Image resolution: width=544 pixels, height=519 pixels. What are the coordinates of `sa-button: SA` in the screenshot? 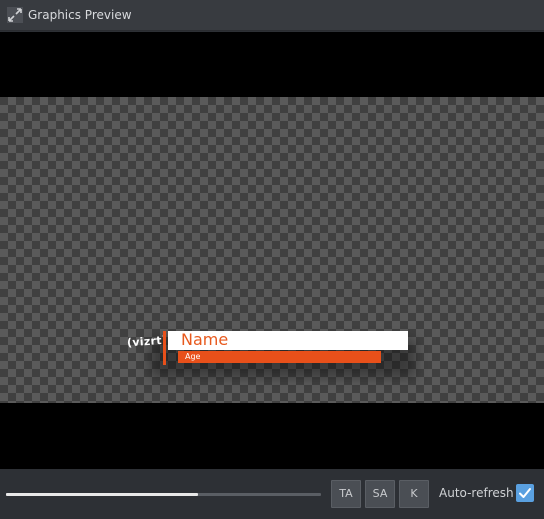 It's located at (380, 494).